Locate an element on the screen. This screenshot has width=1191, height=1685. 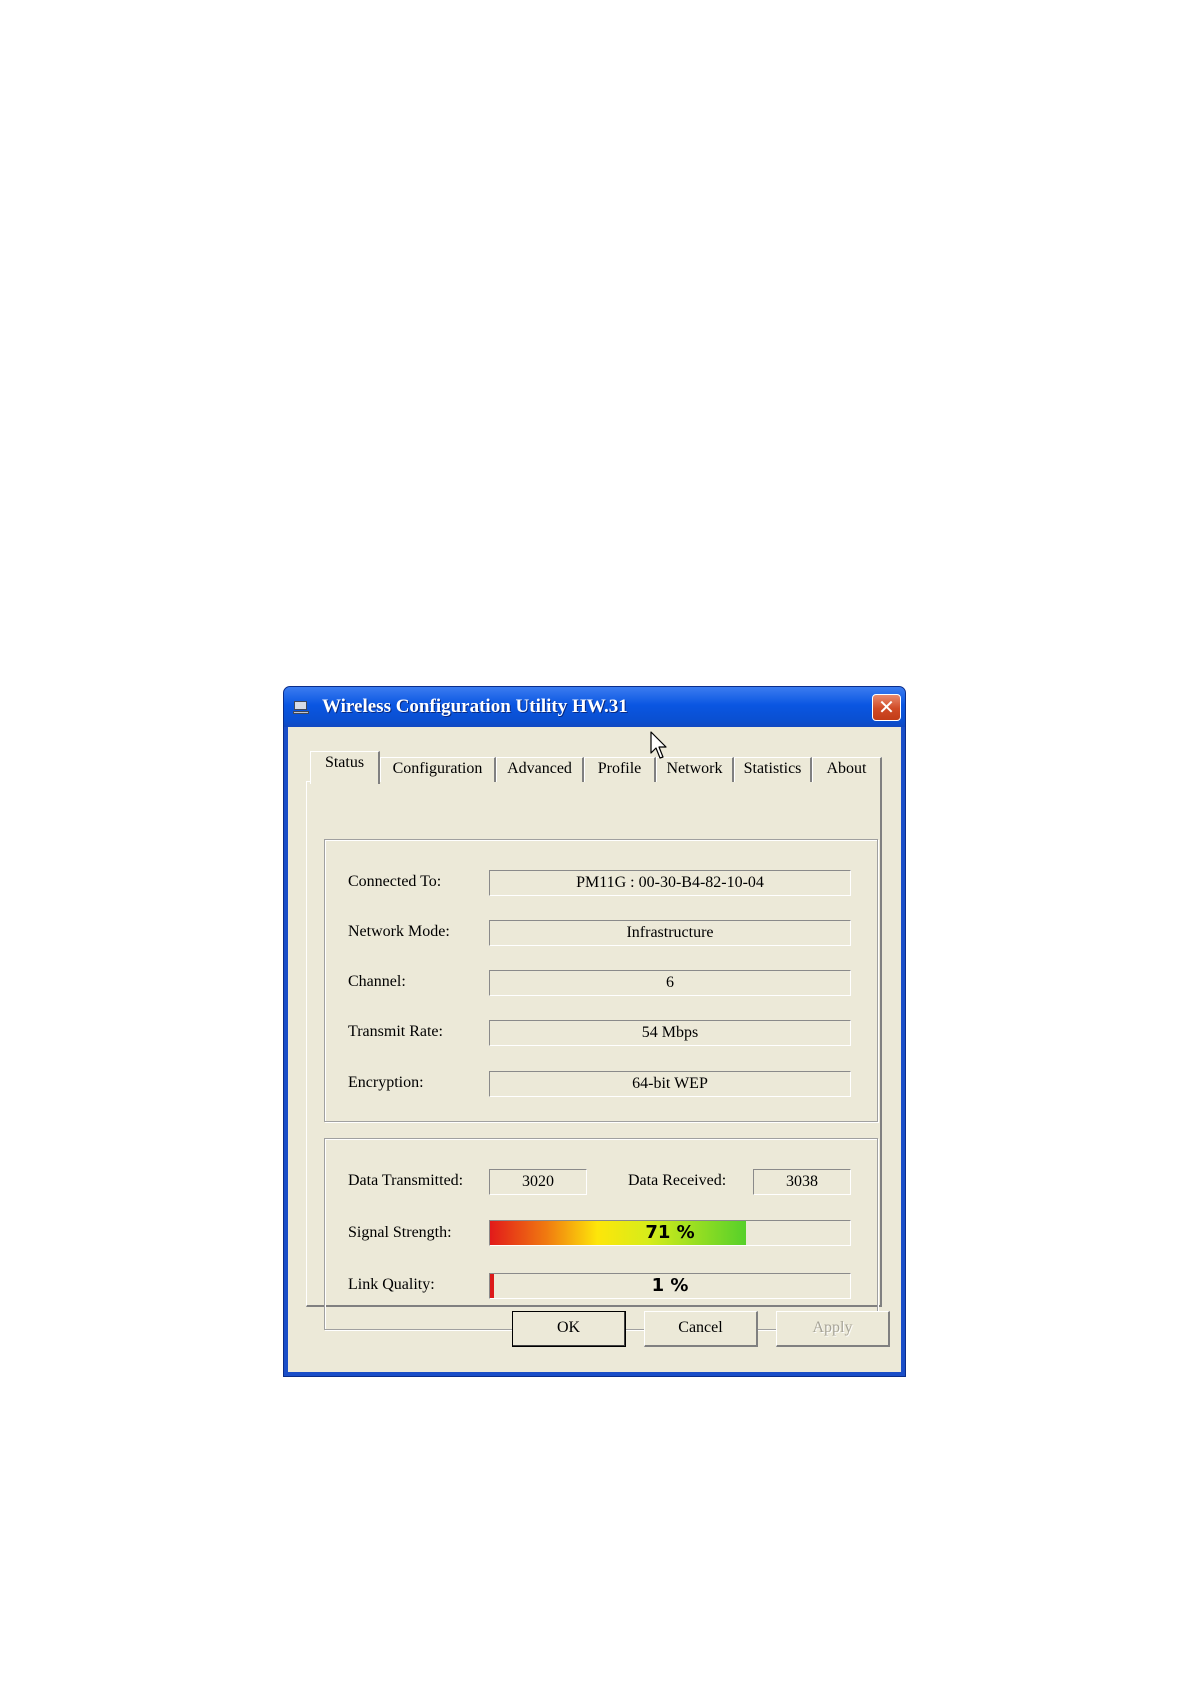
link-quality-bar: 1 % is located at coordinates (670, 1286).